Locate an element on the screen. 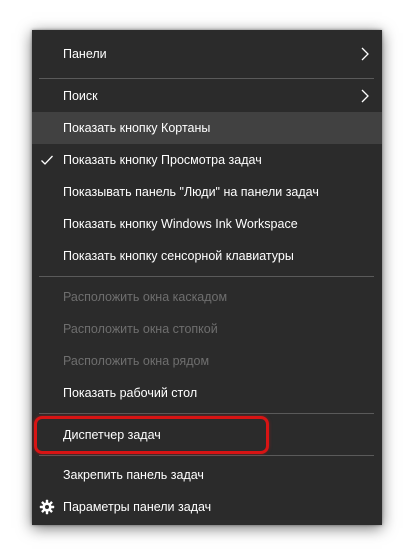  menu-item-label: Расположить окна рядом is located at coordinates (136, 361).